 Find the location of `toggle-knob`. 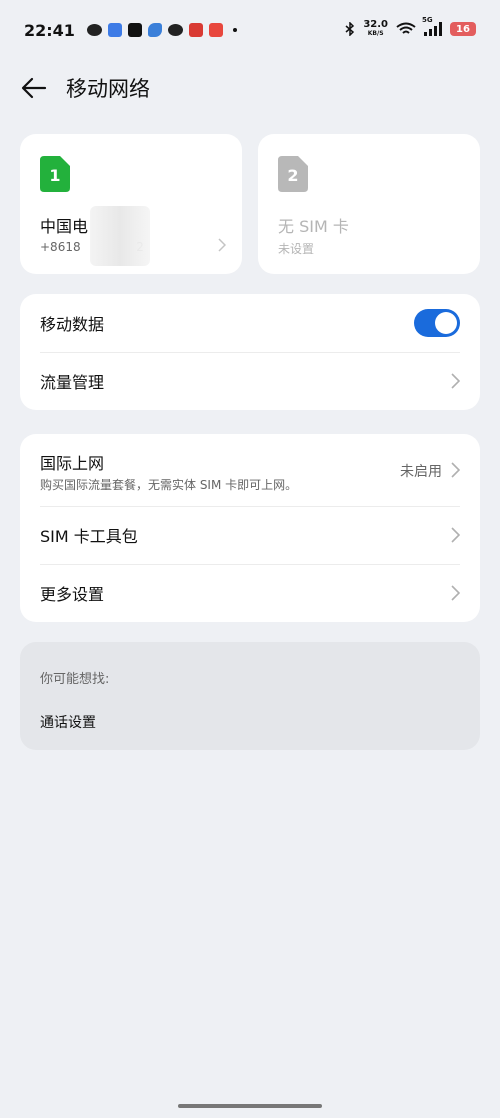

toggle-knob is located at coordinates (446, 323).